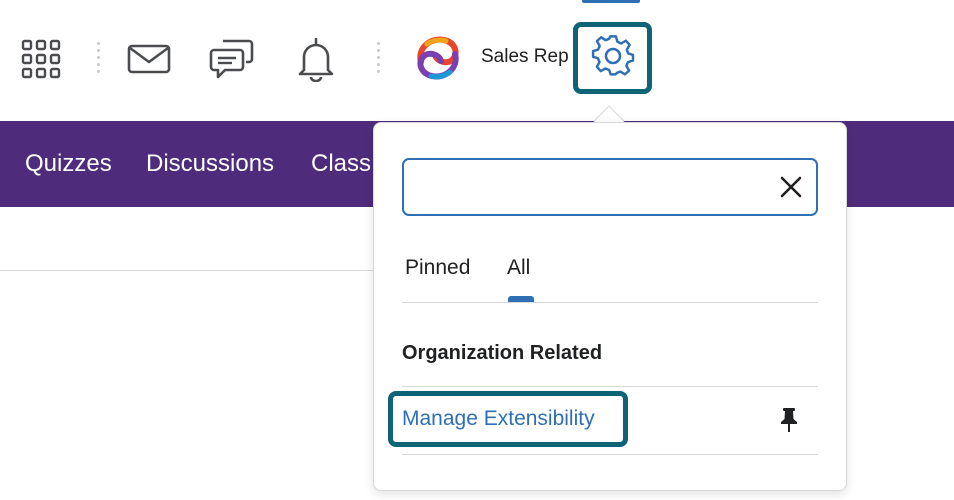 This screenshot has height=500, width=954. I want to click on tab-pinned: Pinned, so click(437, 268).